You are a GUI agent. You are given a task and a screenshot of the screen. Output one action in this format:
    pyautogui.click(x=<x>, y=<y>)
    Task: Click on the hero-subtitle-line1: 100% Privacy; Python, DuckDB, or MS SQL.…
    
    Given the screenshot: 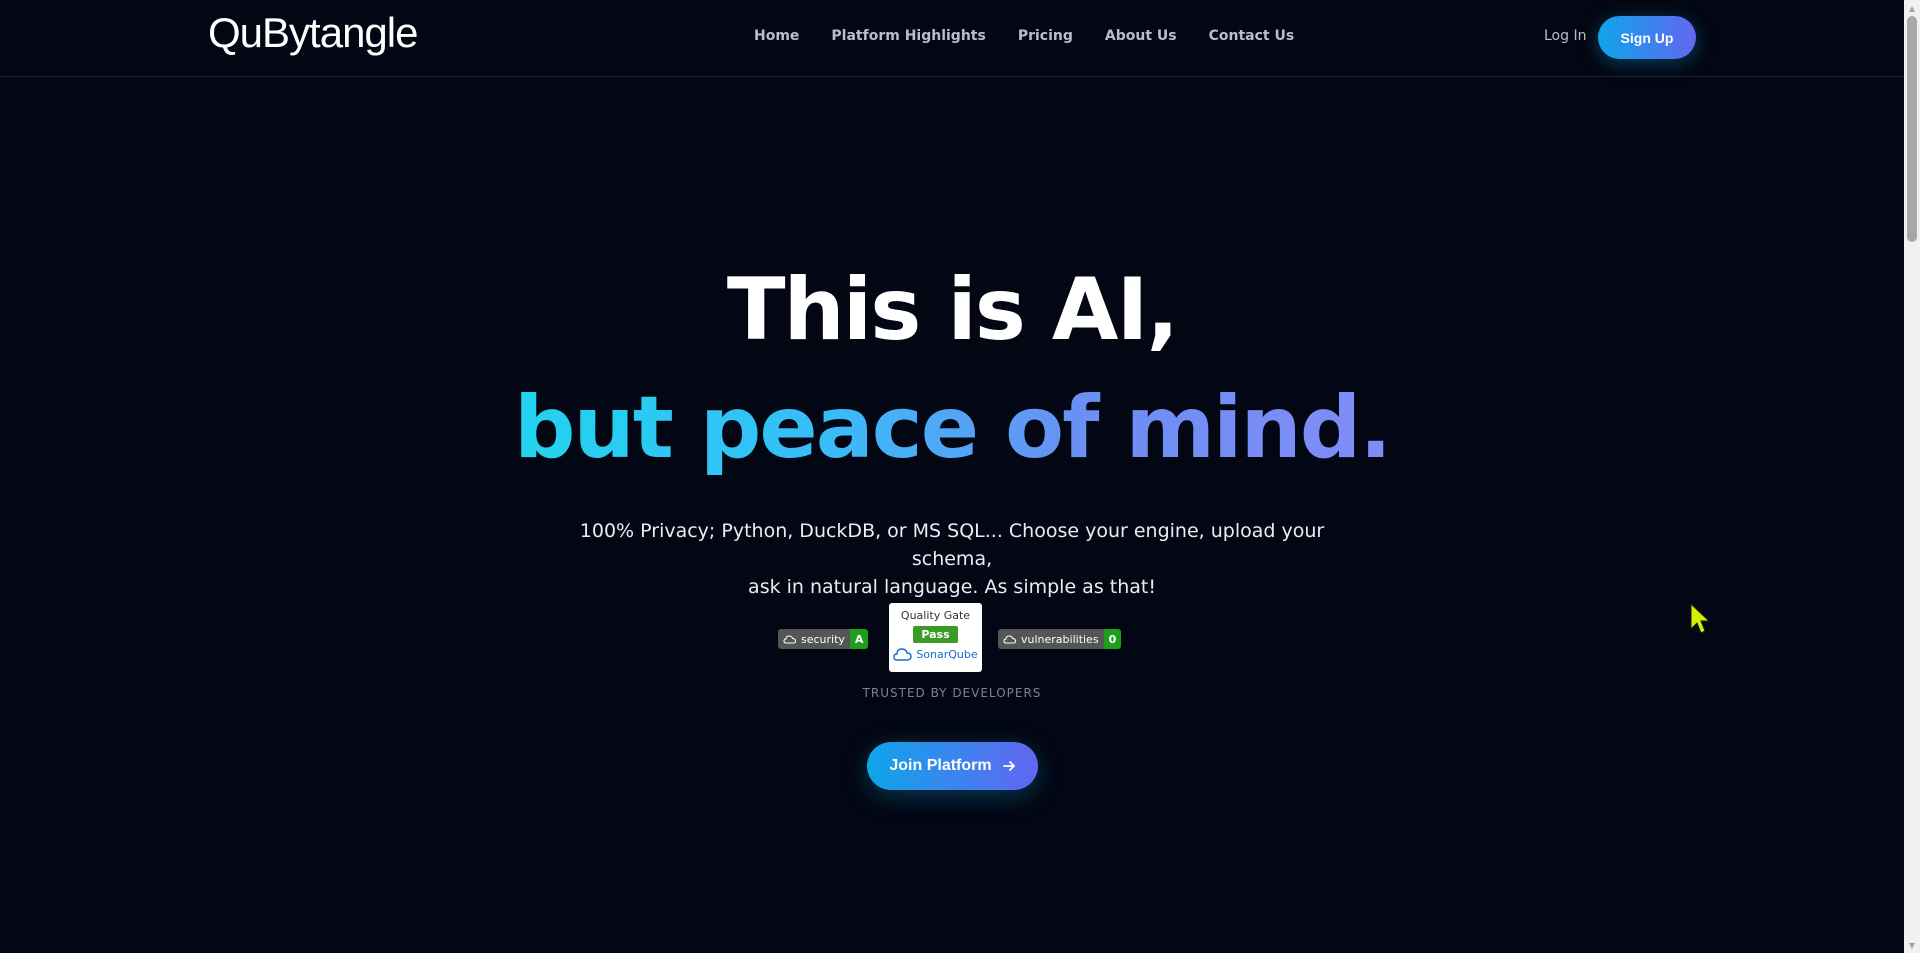 What is the action you would take?
    pyautogui.click(x=952, y=545)
    